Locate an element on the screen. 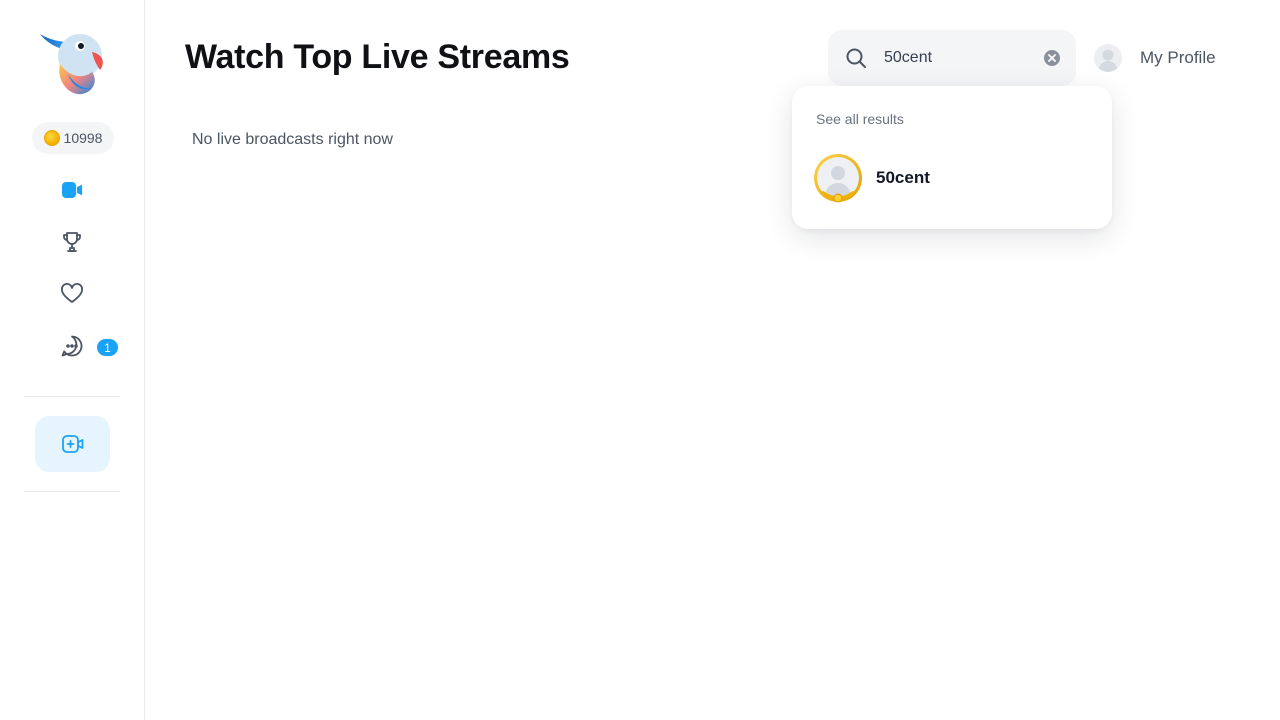 This screenshot has width=1280, height=720. sidebar-item-live-streams is located at coordinates (72, 190).